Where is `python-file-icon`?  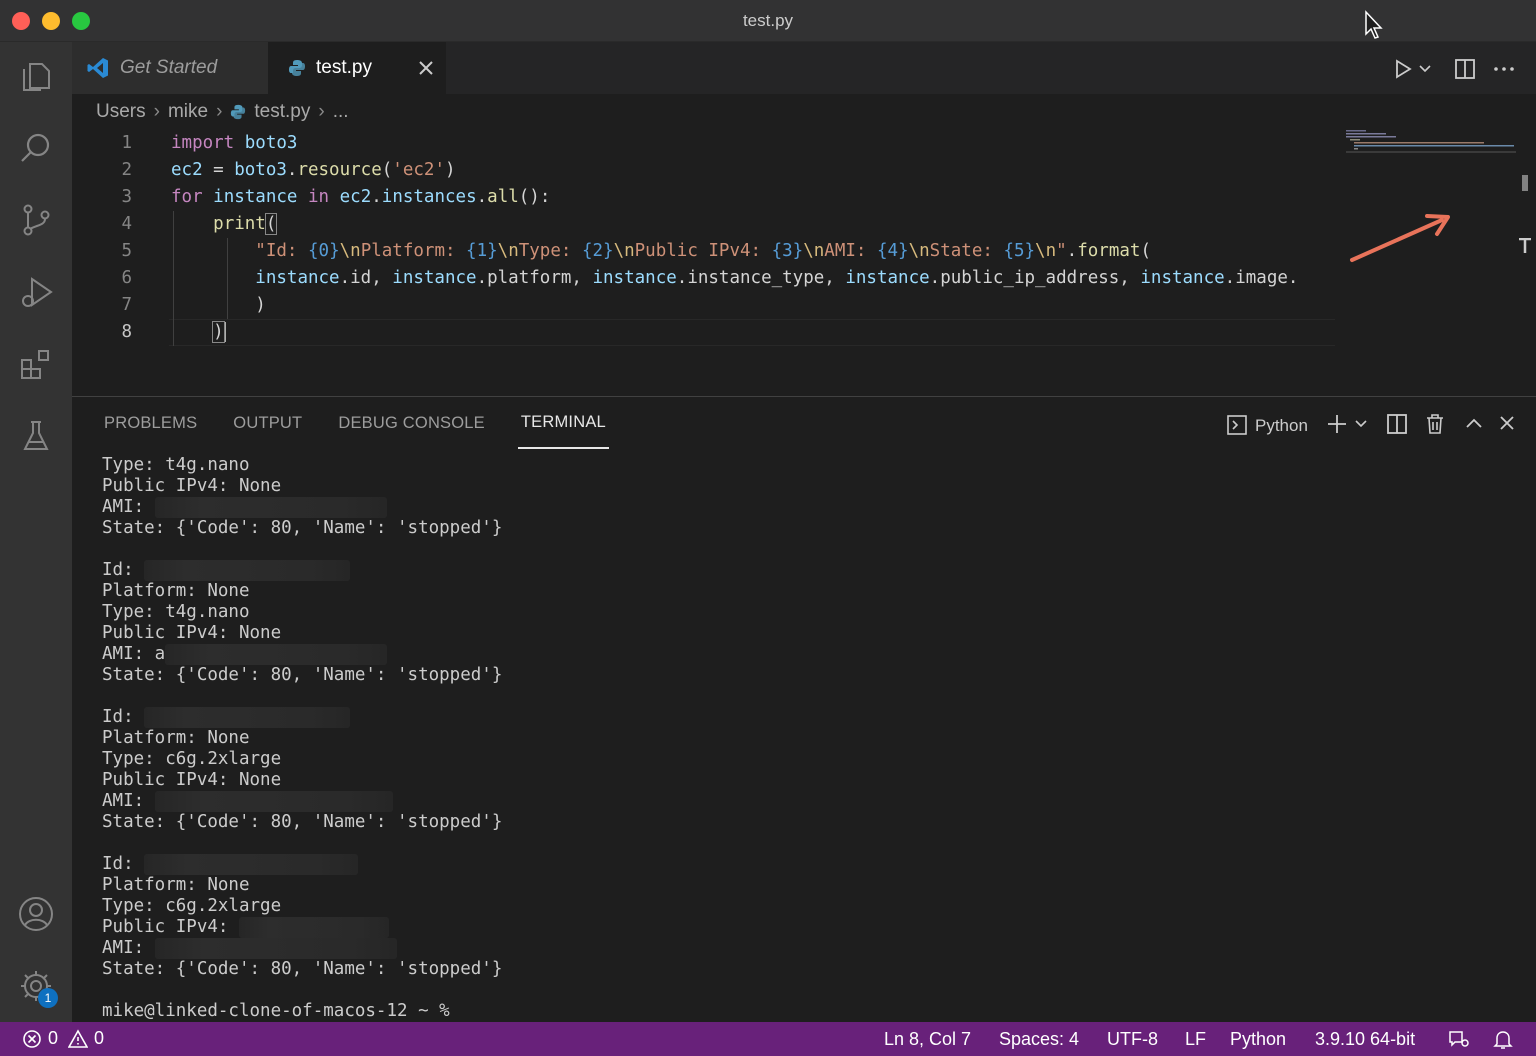
python-file-icon is located at coordinates (297, 68).